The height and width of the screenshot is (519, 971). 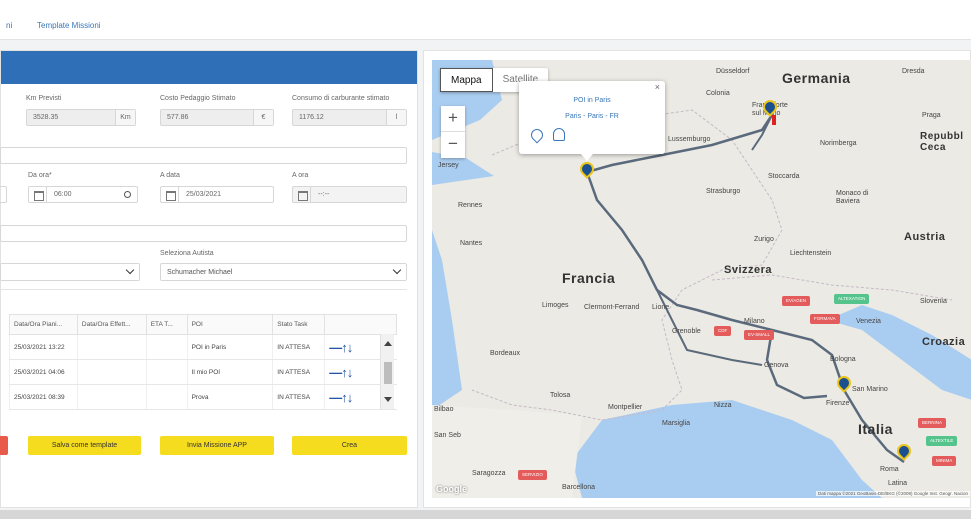 I want to click on city-label: Clermont-Ferrand, so click(x=612, y=307).